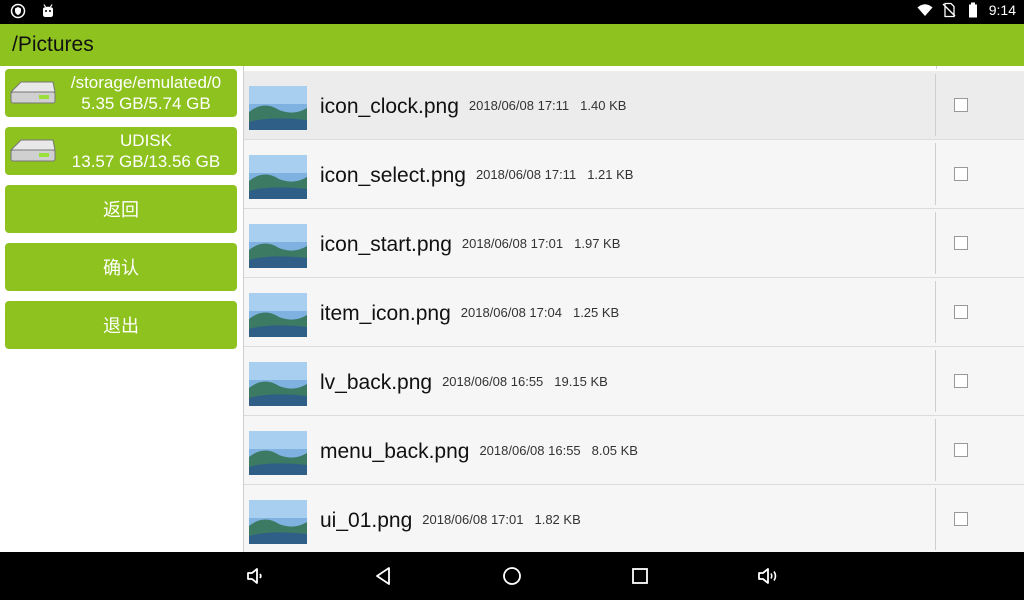  What do you see at coordinates (972, 10) in the screenshot?
I see `battery-icon` at bounding box center [972, 10].